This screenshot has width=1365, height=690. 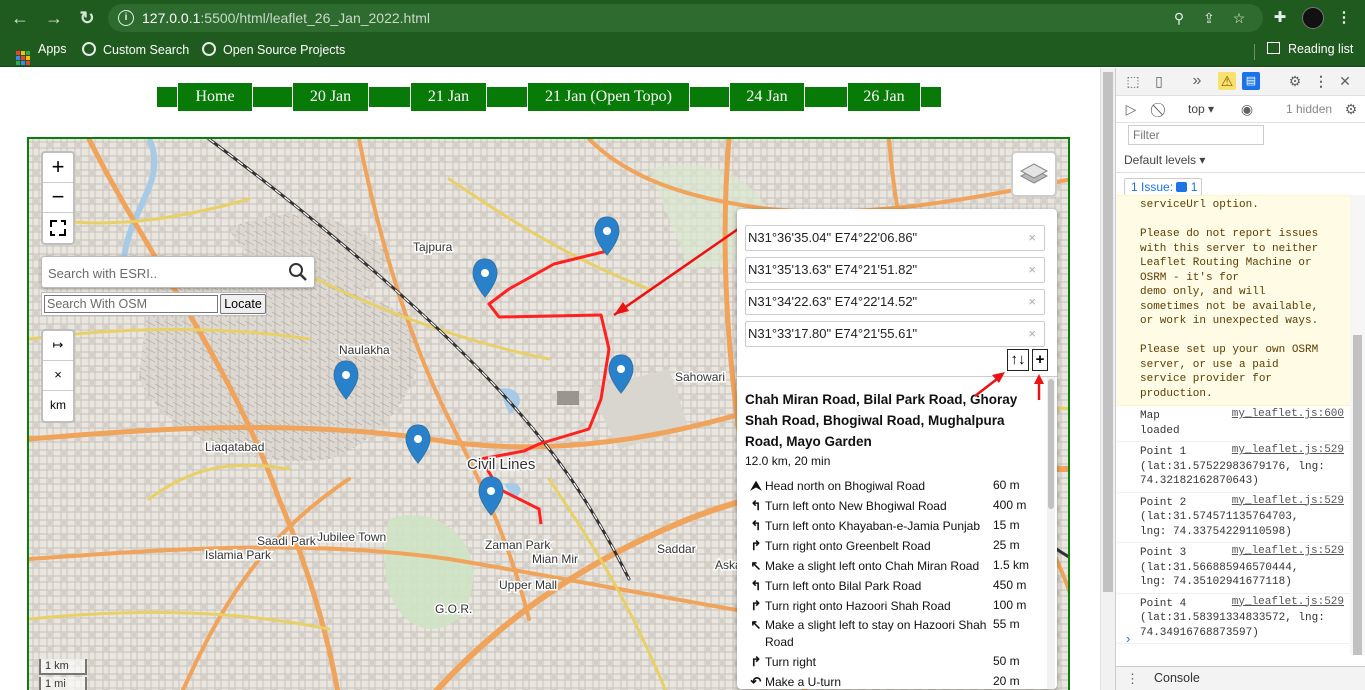 I want to click on back-icon: ←, so click(x=20, y=18).